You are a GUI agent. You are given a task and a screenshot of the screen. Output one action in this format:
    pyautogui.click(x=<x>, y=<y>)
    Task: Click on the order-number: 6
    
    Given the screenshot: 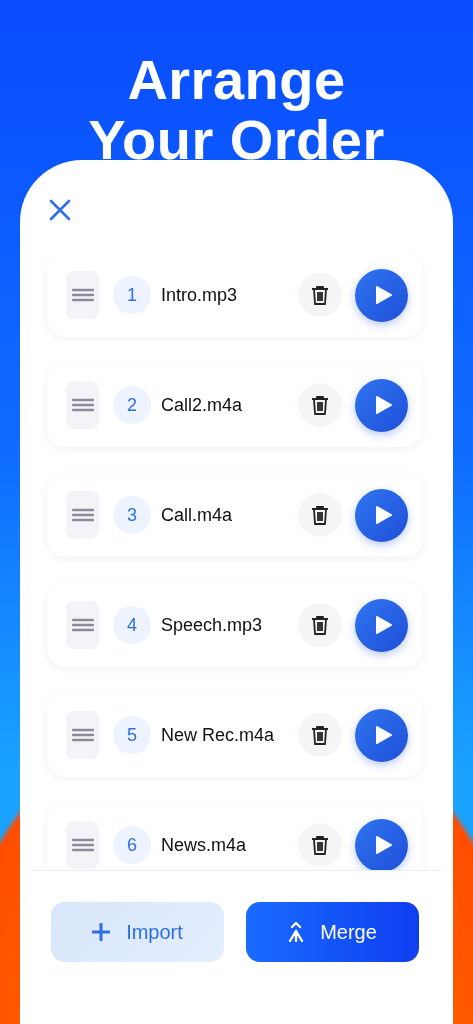 What is the action you would take?
    pyautogui.click(x=132, y=845)
    